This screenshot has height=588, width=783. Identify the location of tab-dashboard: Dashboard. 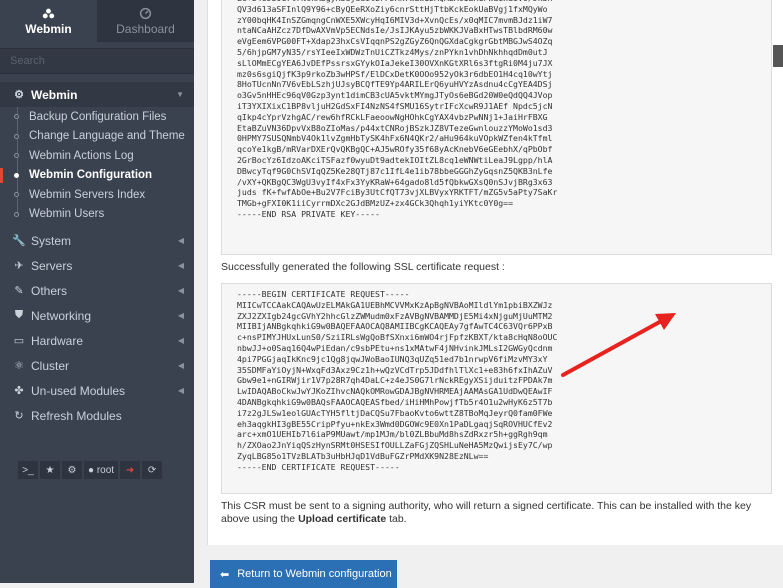
(145, 21).